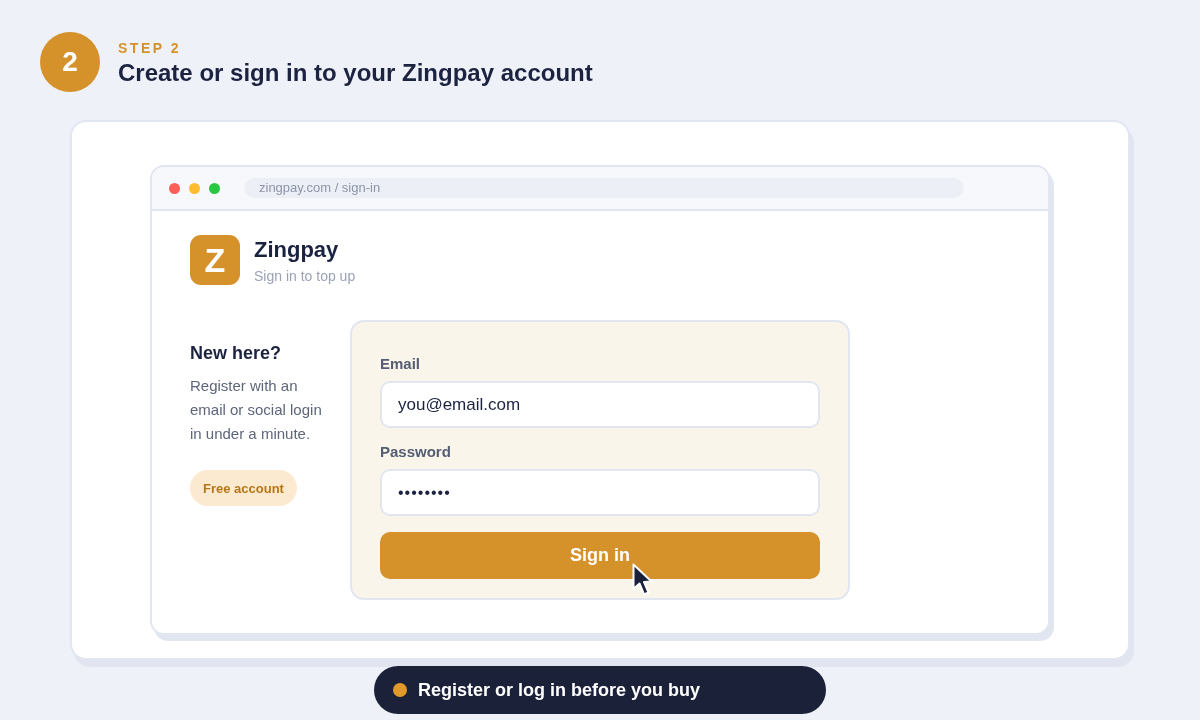 The height and width of the screenshot is (720, 1200). I want to click on step-title: Create or sign in to your Zingpay account, so click(355, 72).